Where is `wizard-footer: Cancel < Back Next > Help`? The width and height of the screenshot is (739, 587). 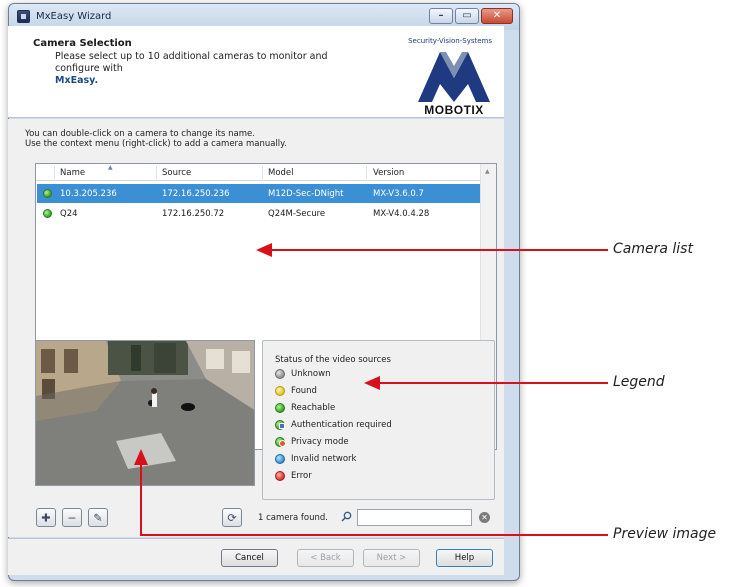 wizard-footer: Cancel < Back Next > Help is located at coordinates (256, 557).